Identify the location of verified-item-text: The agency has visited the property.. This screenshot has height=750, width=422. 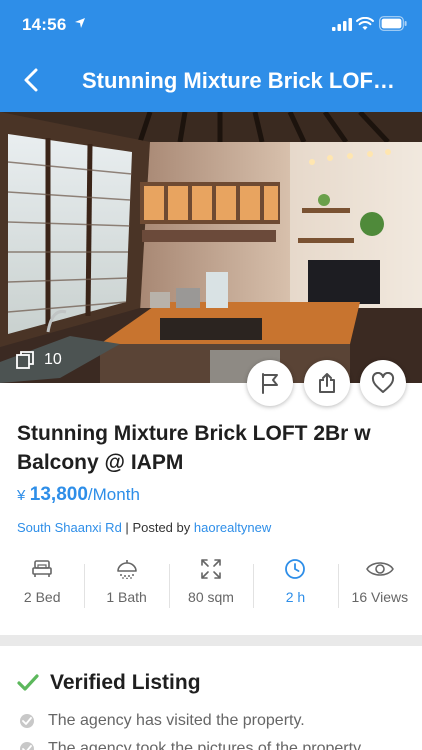
(176, 720).